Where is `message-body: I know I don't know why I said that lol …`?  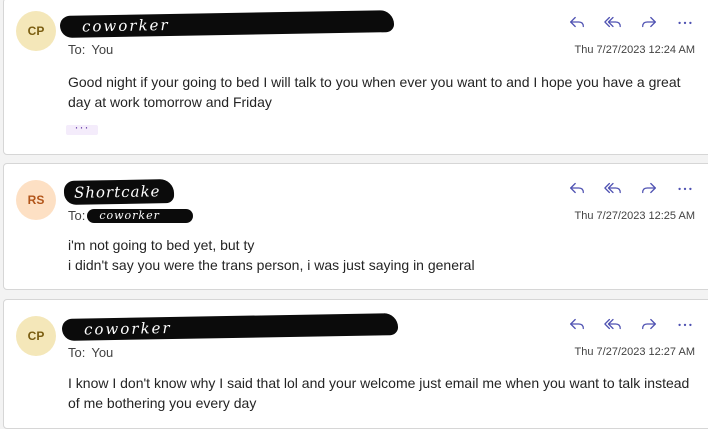
message-body: I know I don't know why I said that lol … is located at coordinates (379, 393).